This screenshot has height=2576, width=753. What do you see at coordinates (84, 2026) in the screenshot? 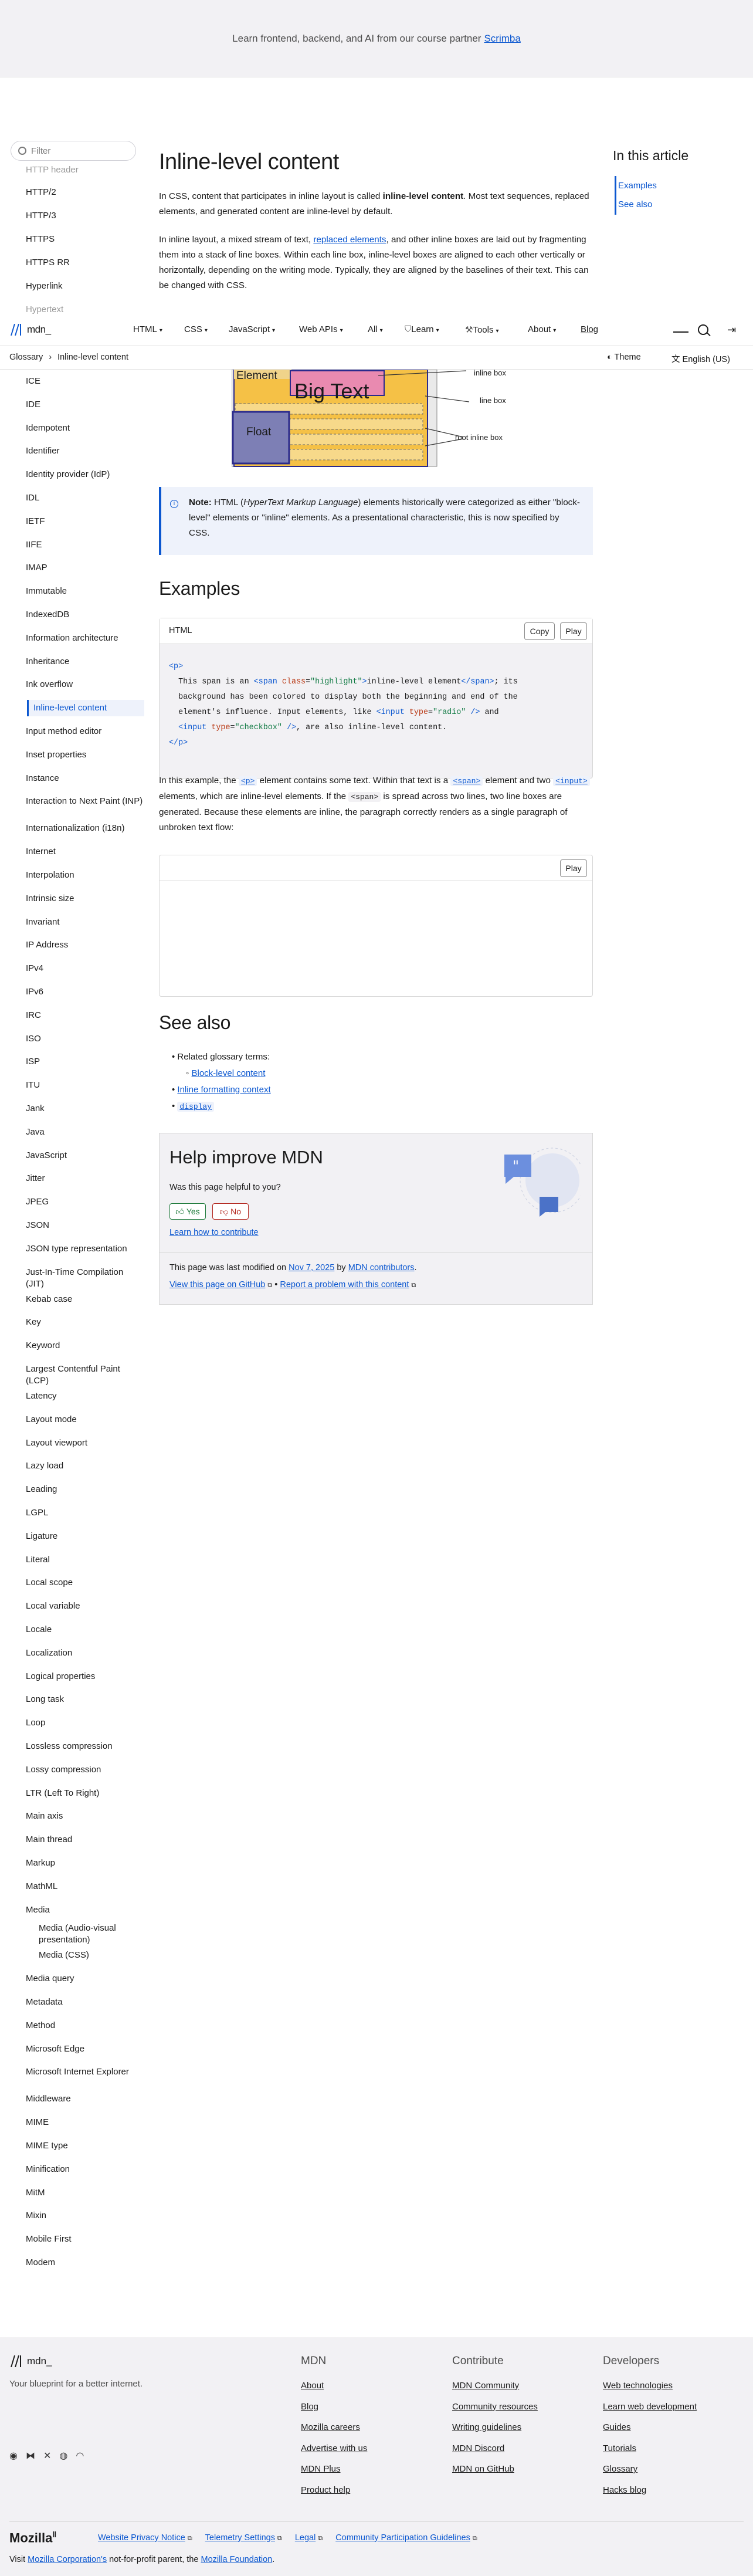
I see `sidebar-item: Method` at bounding box center [84, 2026].